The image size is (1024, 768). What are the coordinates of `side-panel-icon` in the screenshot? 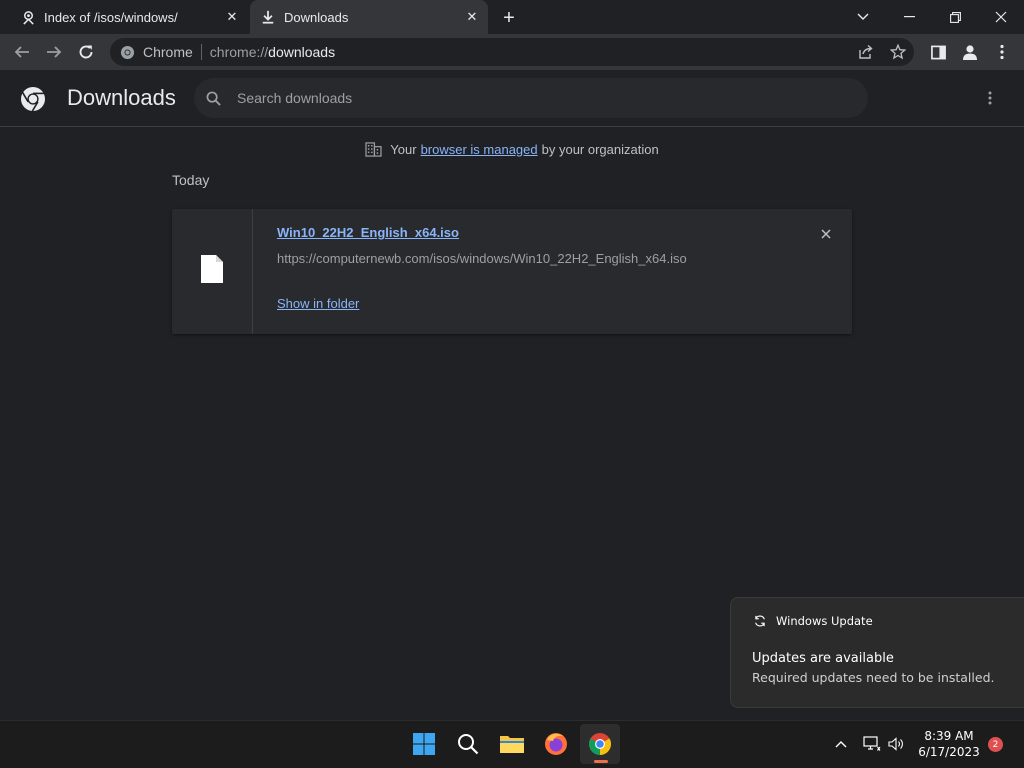 It's located at (938, 52).